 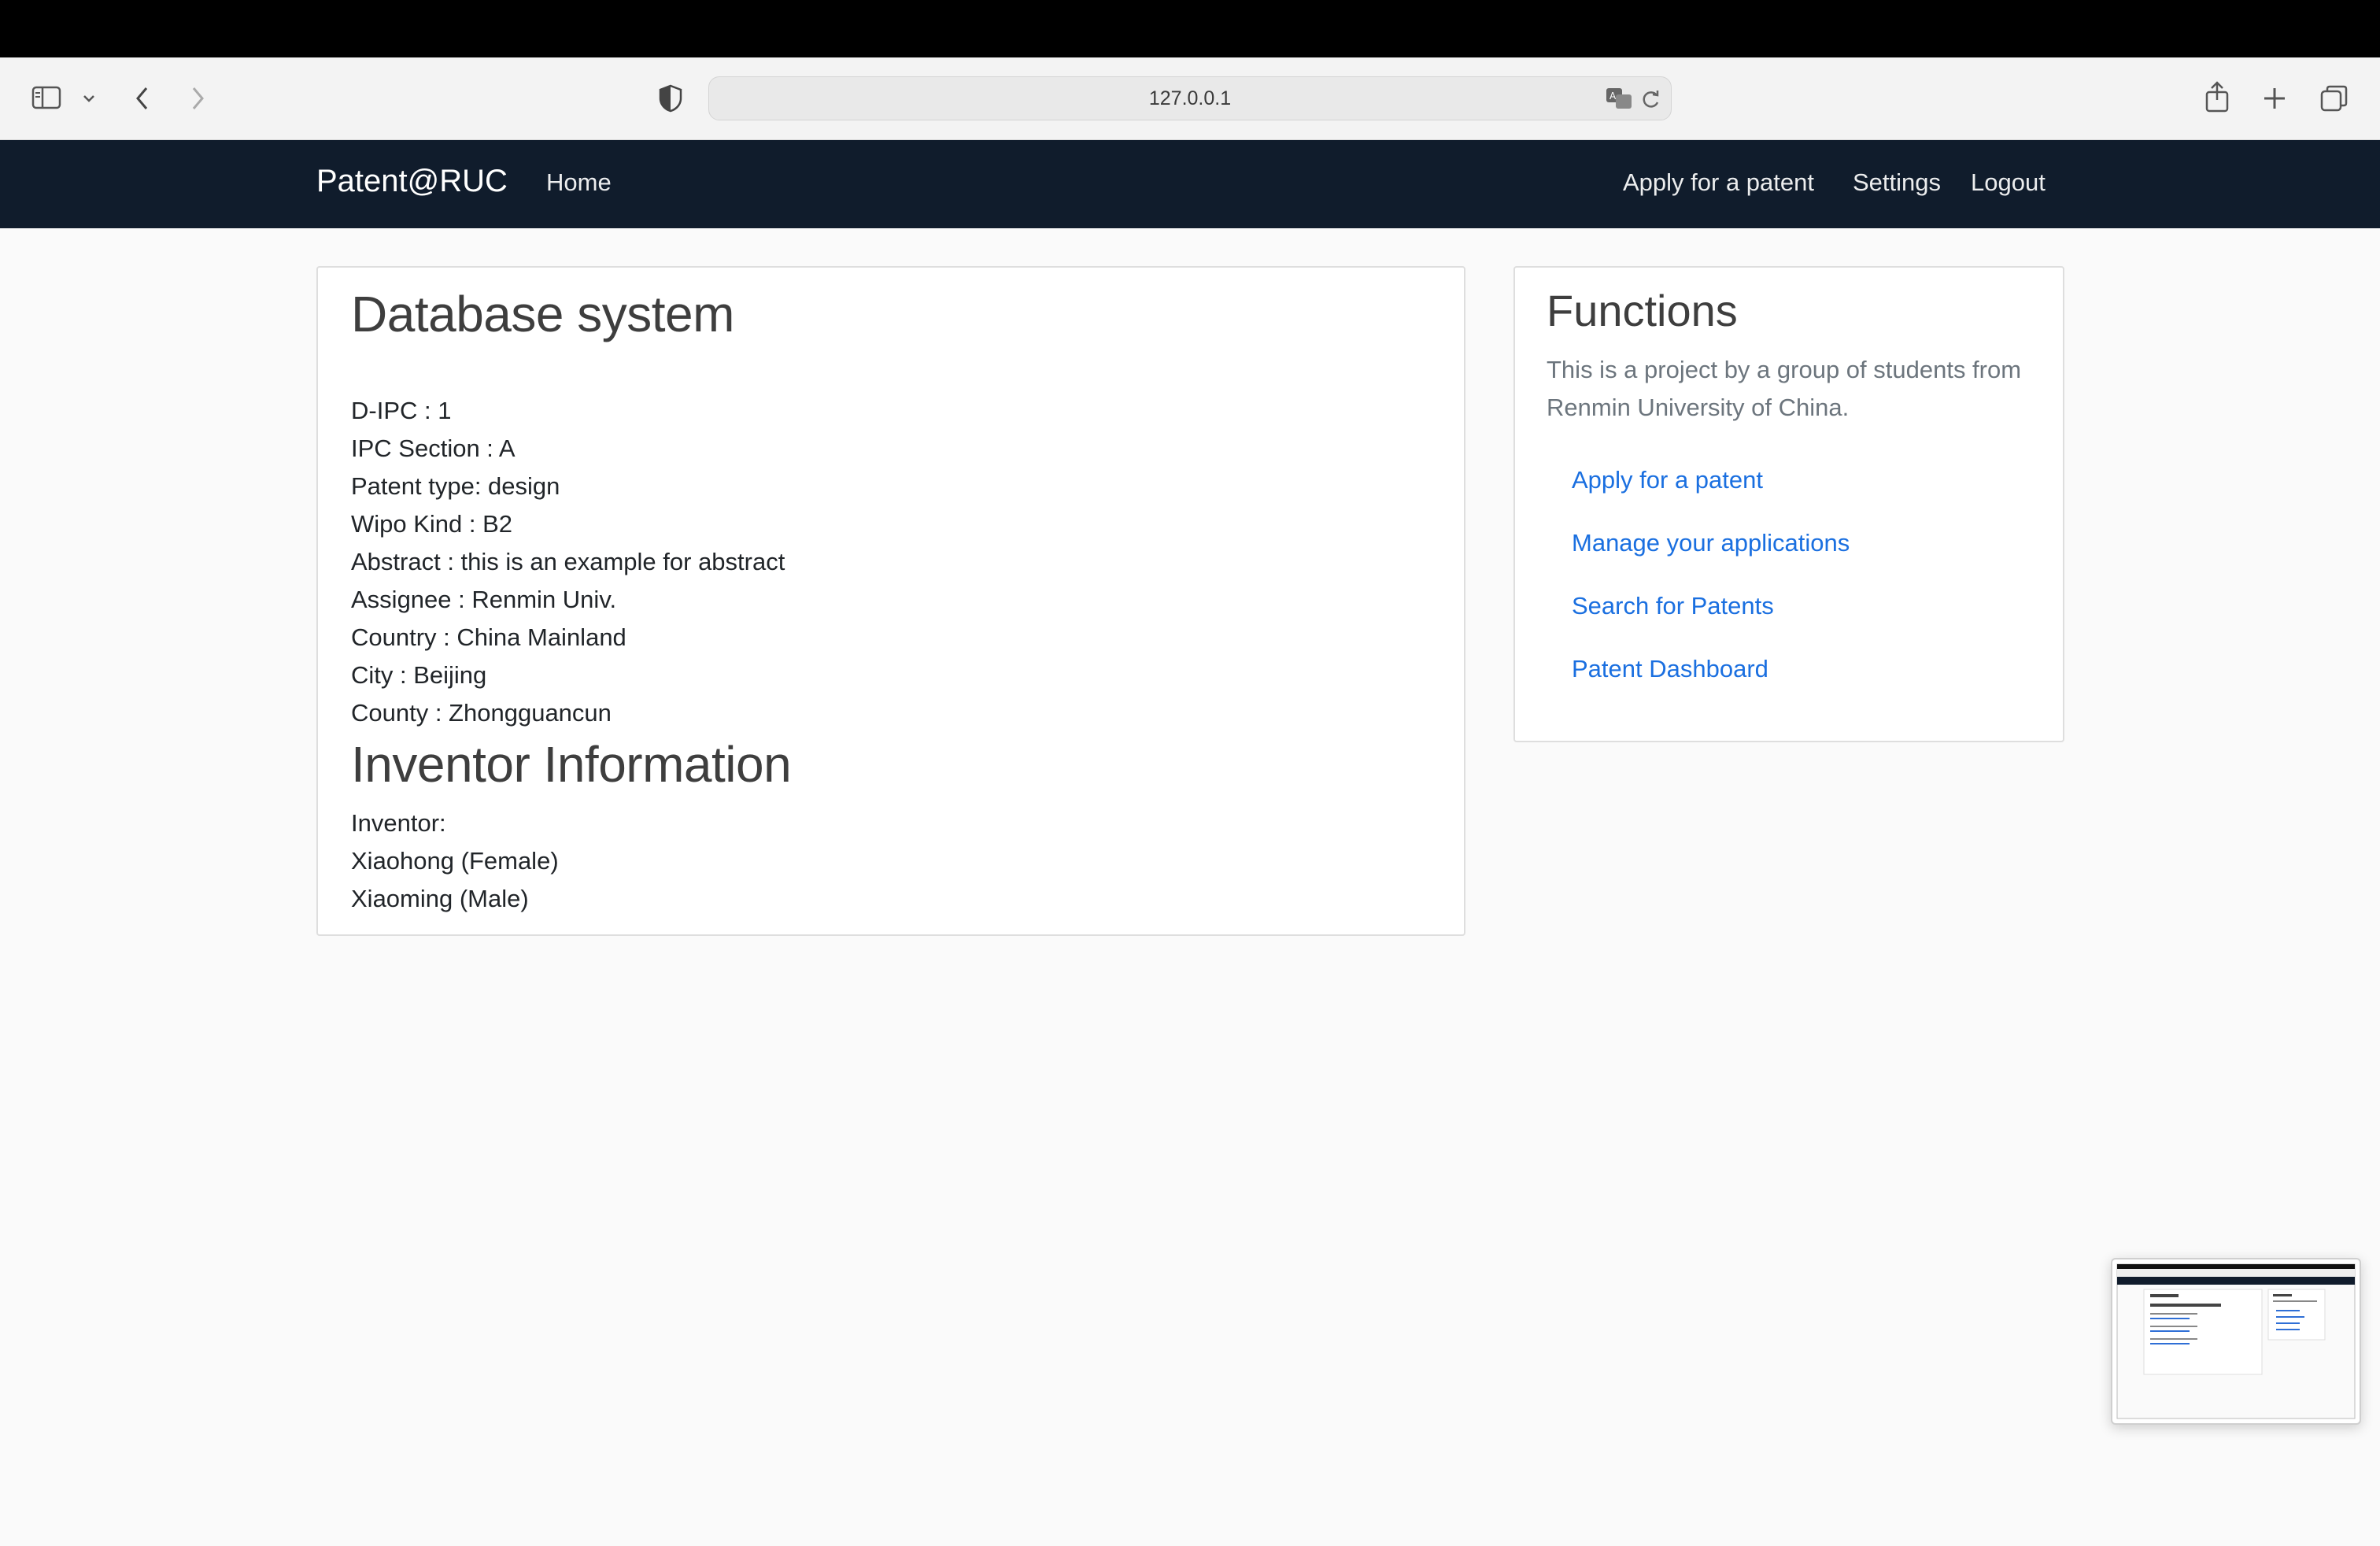 I want to click on nav-logout: Logout, so click(x=2009, y=182).